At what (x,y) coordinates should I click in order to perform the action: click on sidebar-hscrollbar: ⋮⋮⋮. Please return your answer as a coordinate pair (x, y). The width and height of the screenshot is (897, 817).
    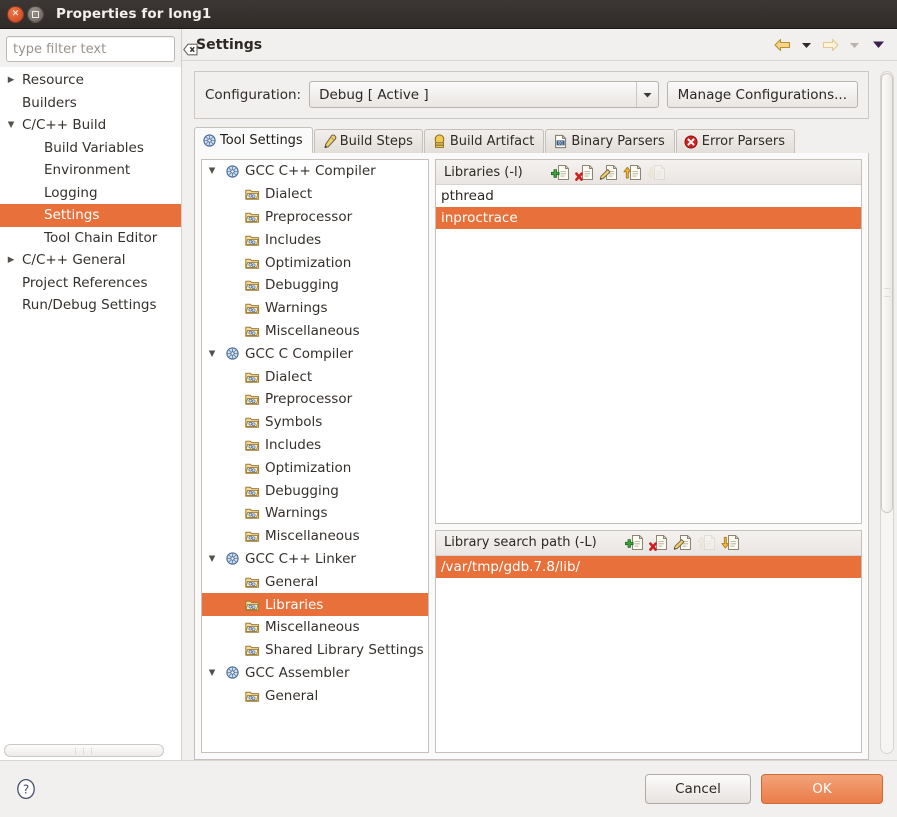
    Looking at the image, I should click on (90, 750).